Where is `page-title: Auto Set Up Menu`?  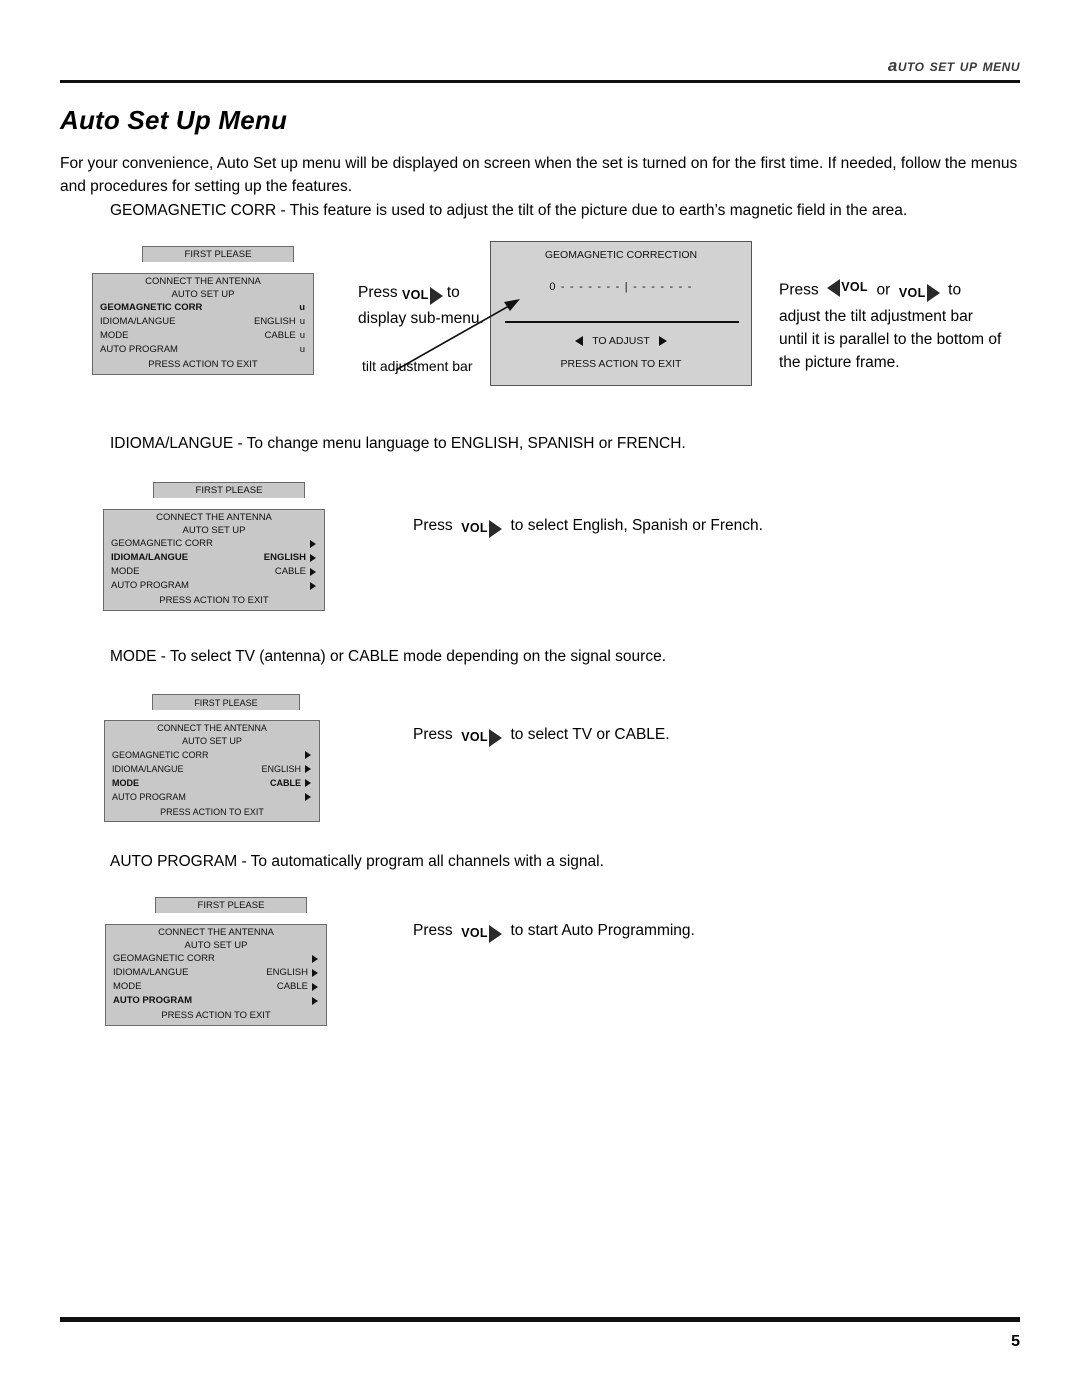 page-title: Auto Set Up Menu is located at coordinates (174, 120).